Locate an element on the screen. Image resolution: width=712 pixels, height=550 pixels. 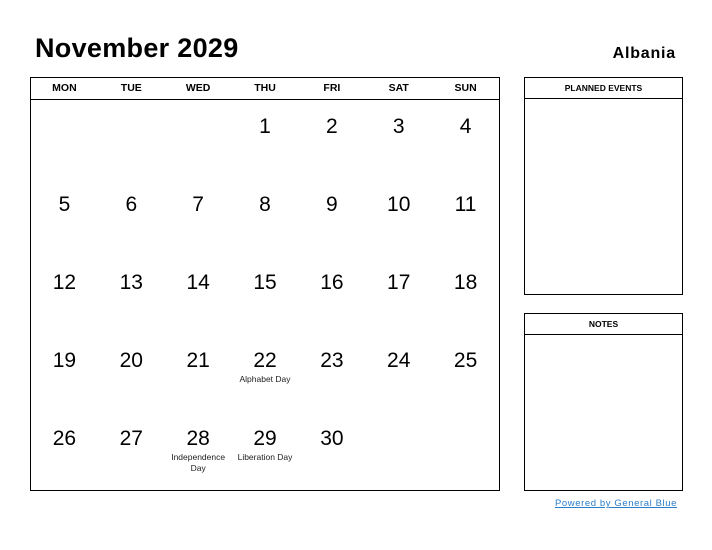
day-cell: 2 is located at coordinates (331, 139).